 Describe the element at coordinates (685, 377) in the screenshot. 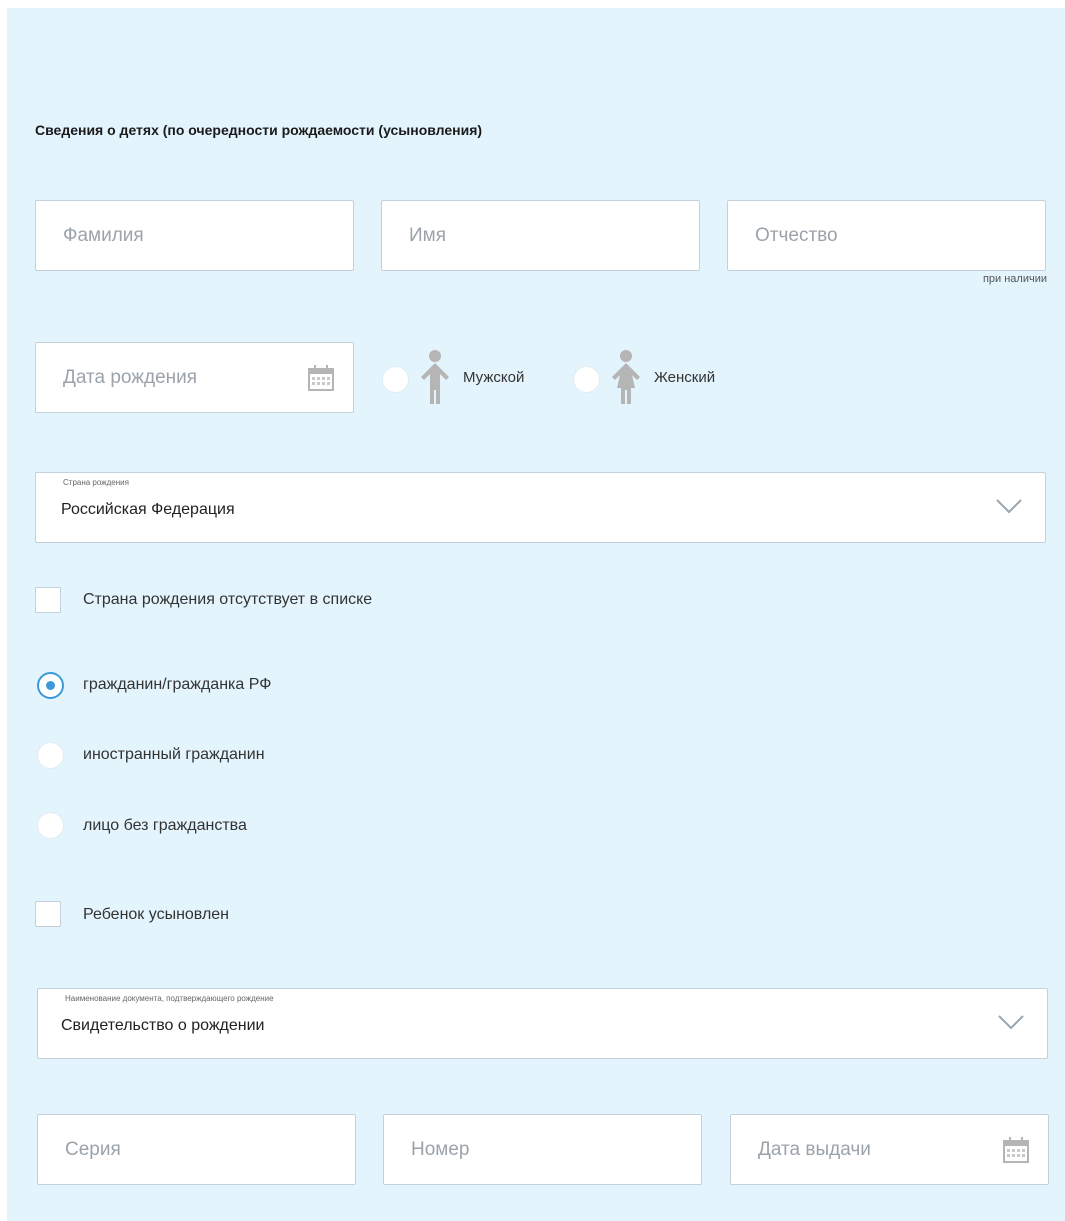

I see `gender-female-label: Женский` at that location.